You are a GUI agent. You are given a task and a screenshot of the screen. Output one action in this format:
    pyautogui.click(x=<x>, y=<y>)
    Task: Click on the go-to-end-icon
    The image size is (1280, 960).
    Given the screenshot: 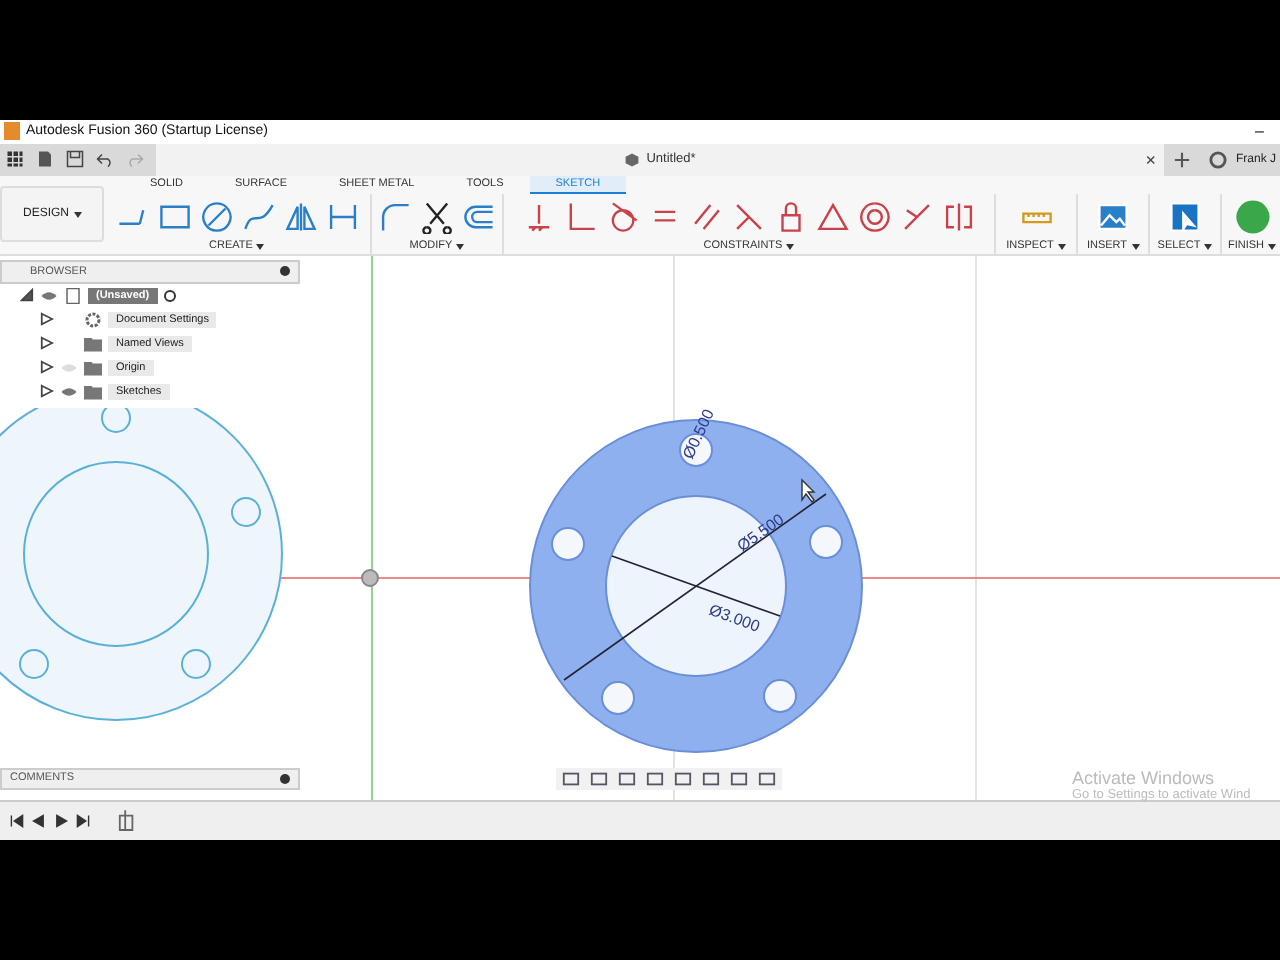 What is the action you would take?
    pyautogui.click(x=83, y=820)
    